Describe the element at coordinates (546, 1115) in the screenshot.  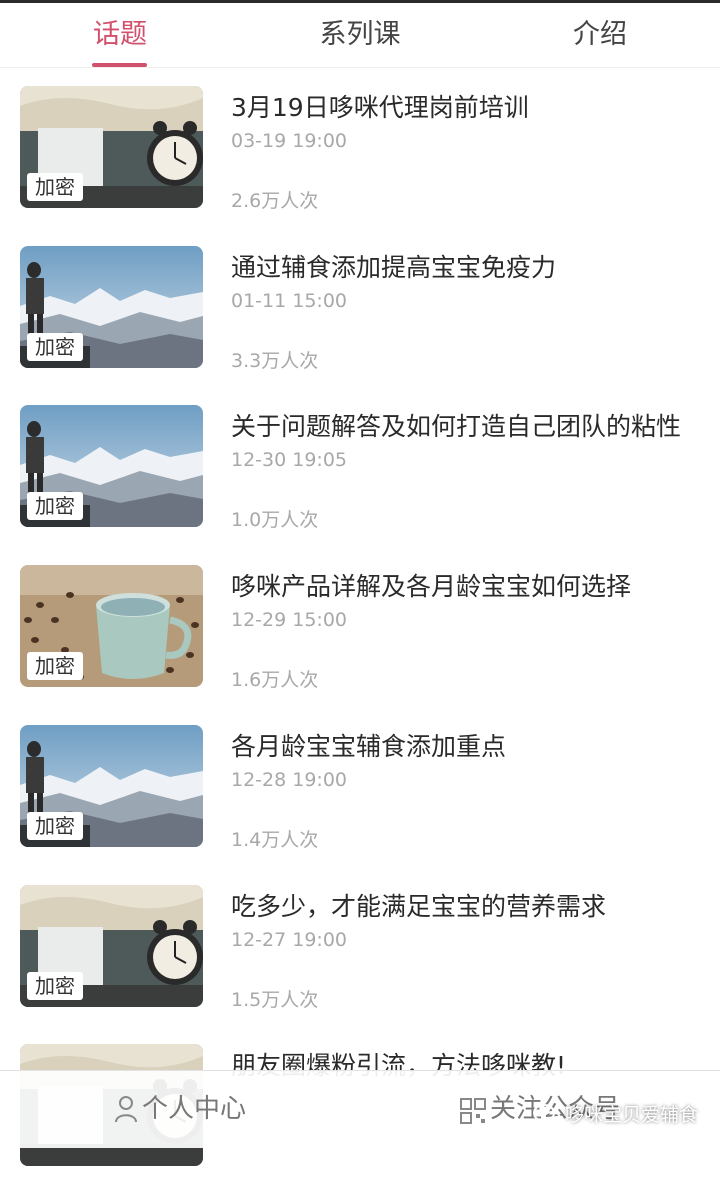
I see `wechat-icon` at that location.